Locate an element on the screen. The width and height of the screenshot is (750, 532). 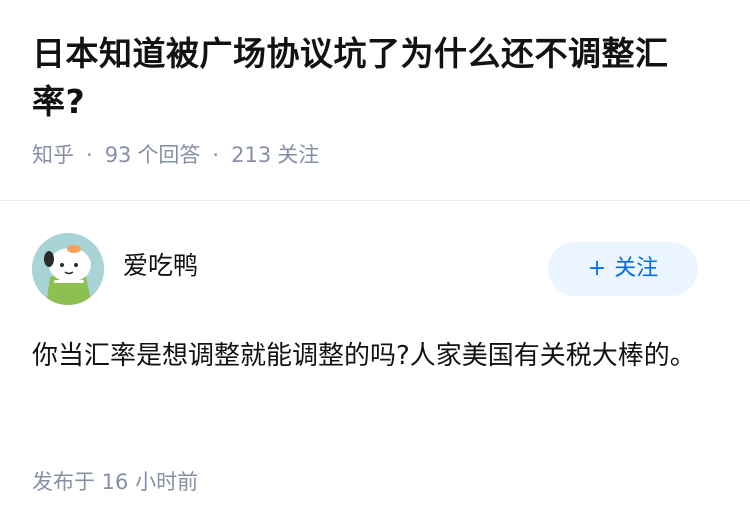
follow-button: + 关注 is located at coordinates (623, 269).